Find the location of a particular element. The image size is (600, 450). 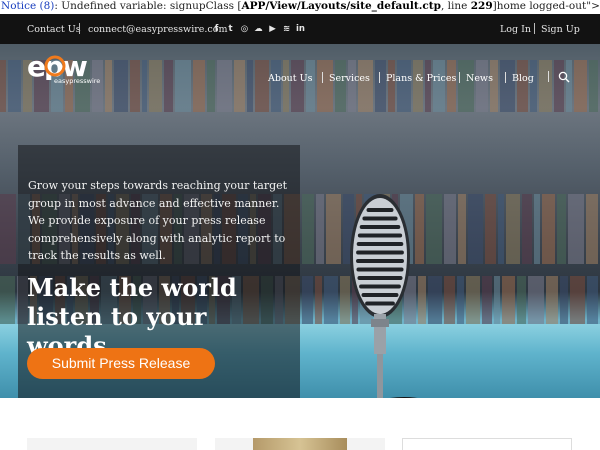

contact-us-link: Contact Us is located at coordinates (54, 29).